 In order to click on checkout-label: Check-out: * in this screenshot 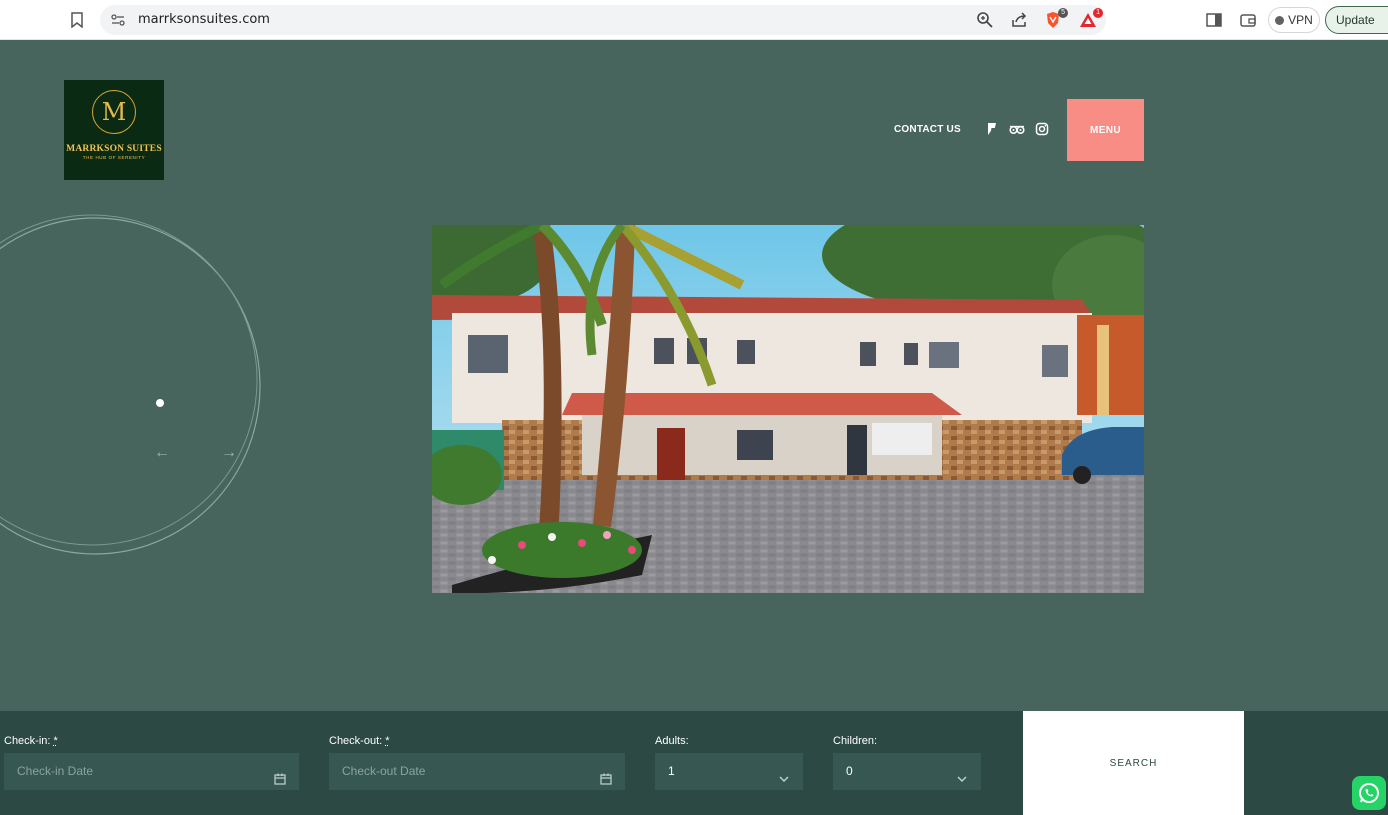, I will do `click(359, 741)`.